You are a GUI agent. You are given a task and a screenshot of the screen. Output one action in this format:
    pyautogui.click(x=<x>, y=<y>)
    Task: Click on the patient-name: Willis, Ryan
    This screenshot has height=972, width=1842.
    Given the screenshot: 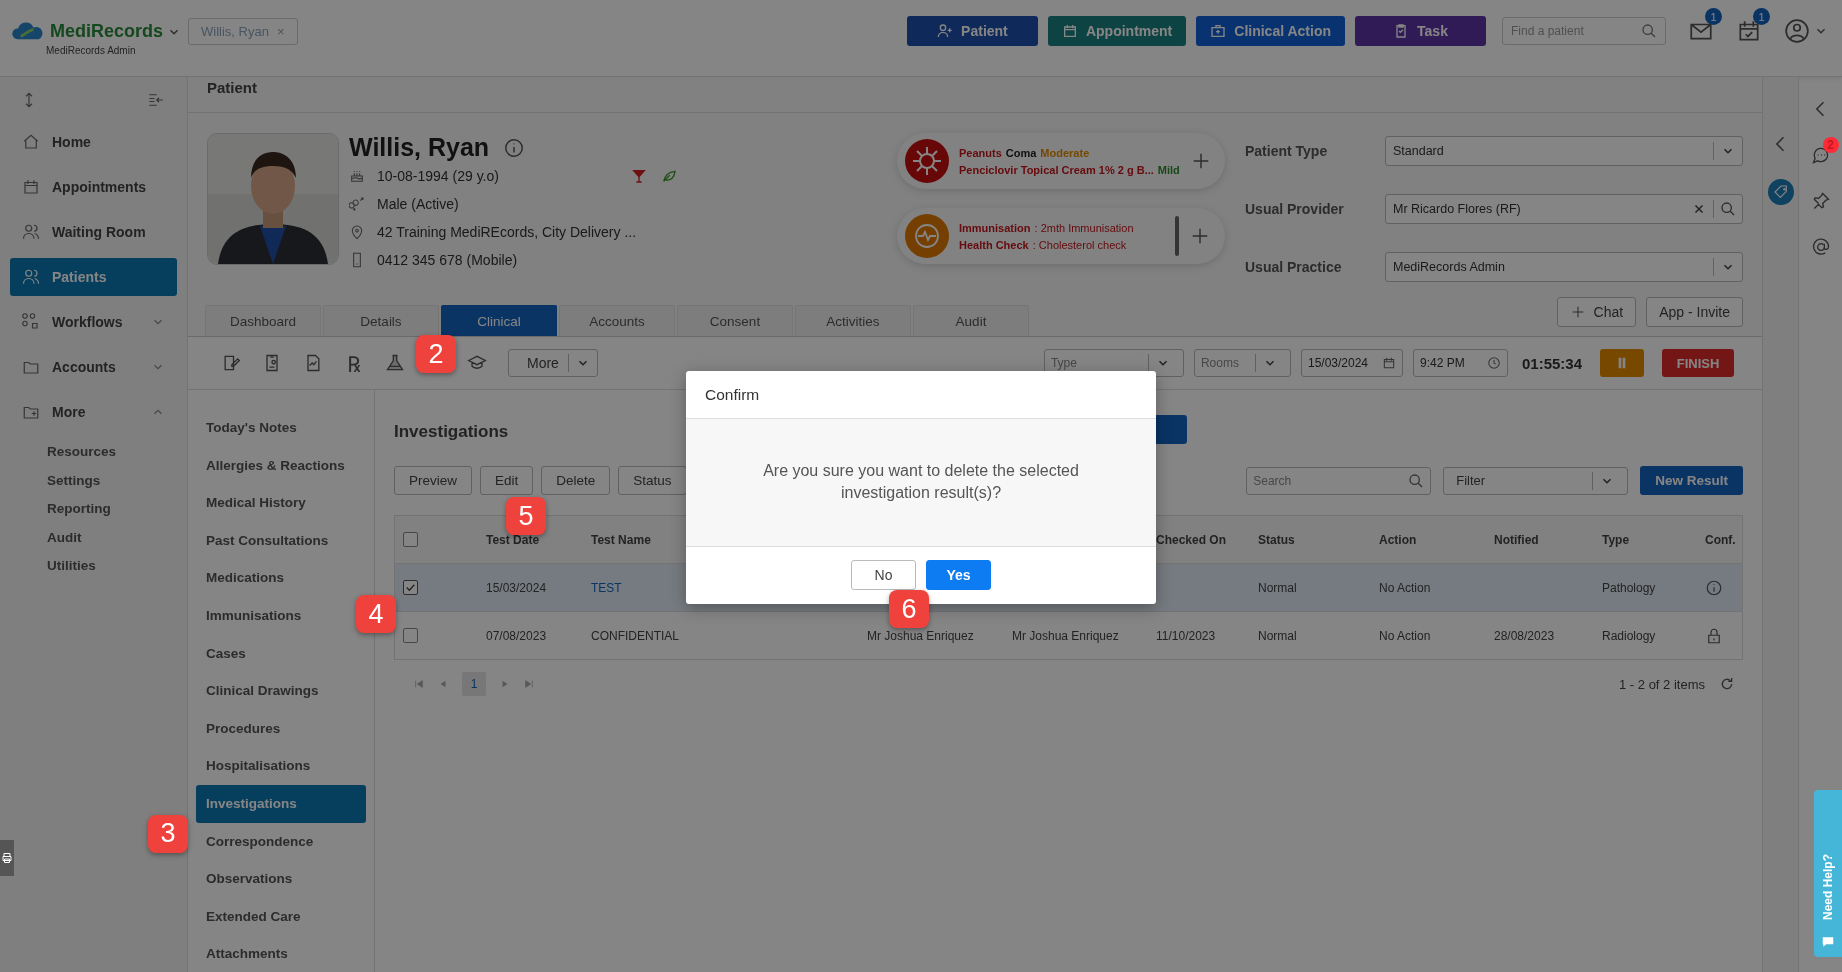 What is the action you would take?
    pyautogui.click(x=419, y=147)
    